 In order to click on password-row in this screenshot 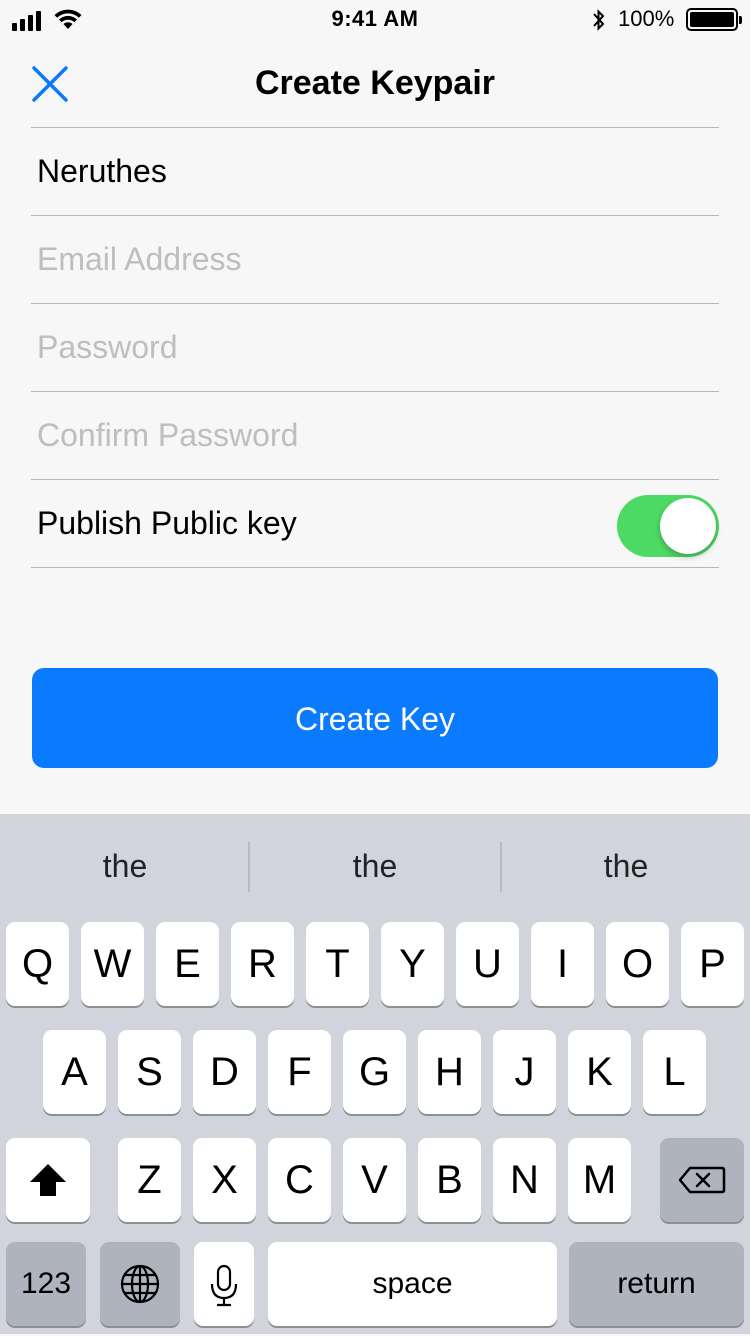, I will do `click(375, 347)`.